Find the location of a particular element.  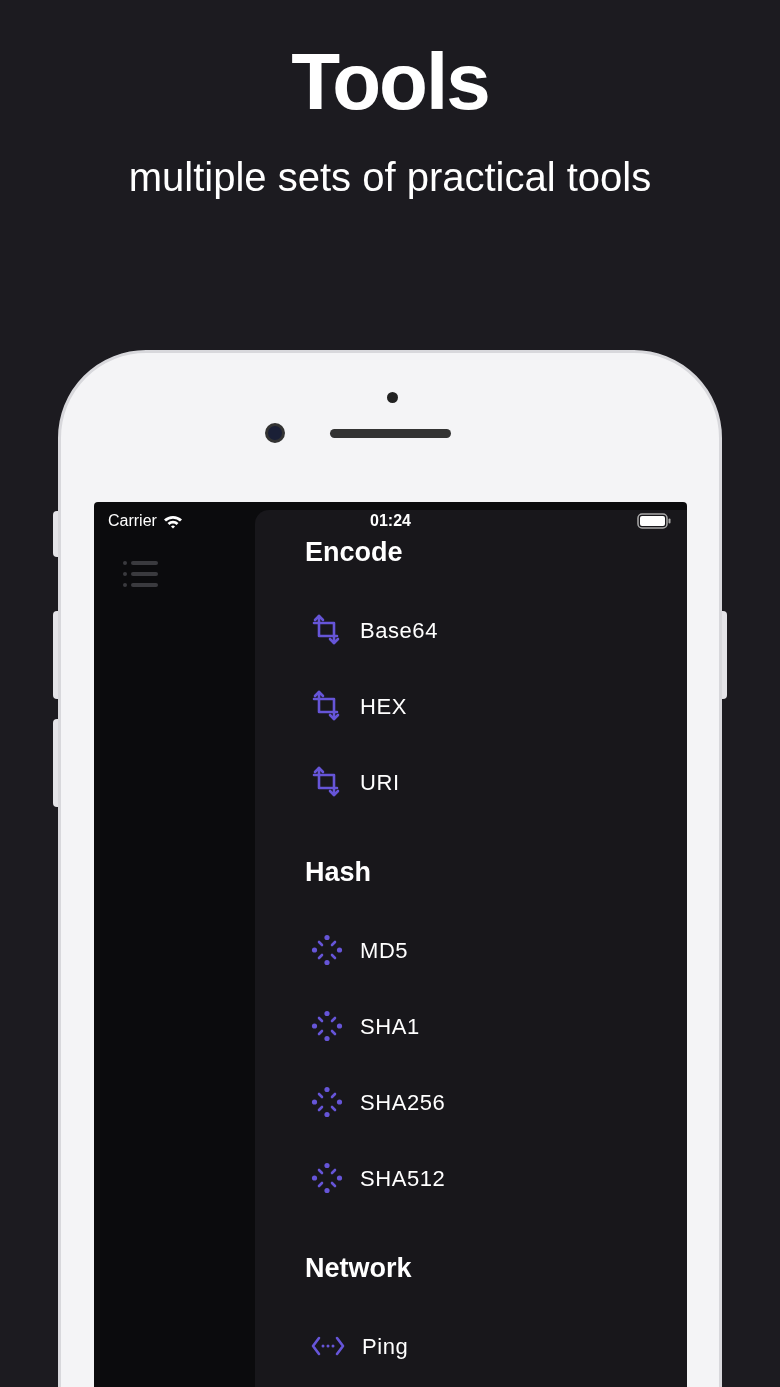

tool-name: SHA256 is located at coordinates (403, 1102).